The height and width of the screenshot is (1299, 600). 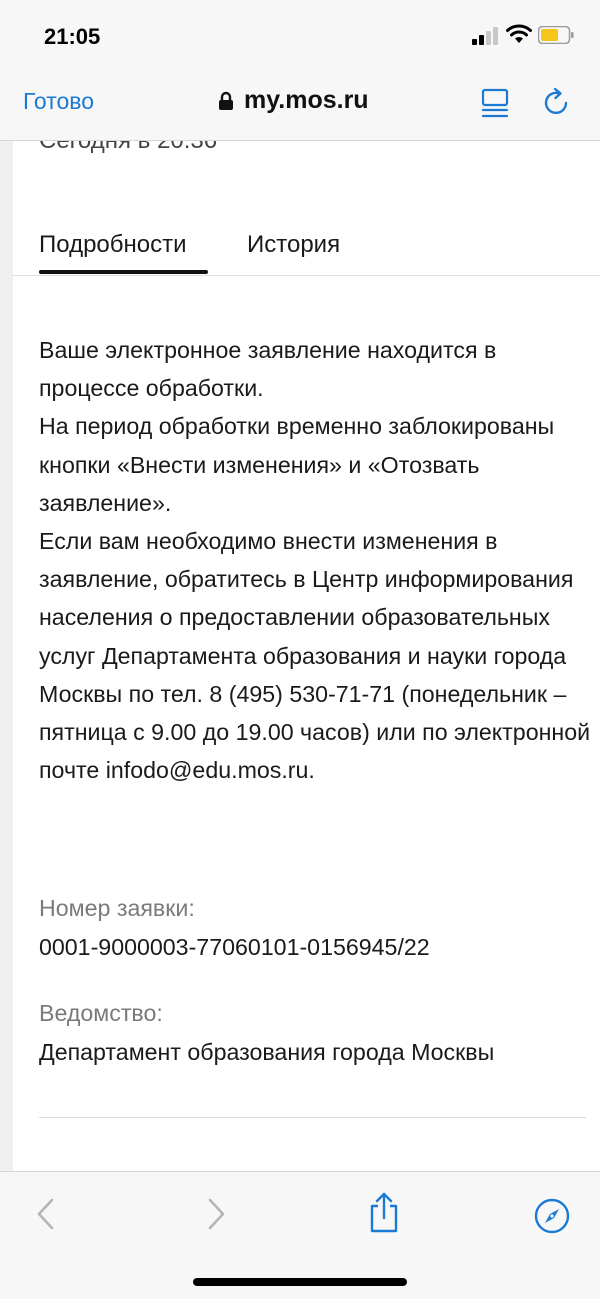 What do you see at coordinates (123, 272) in the screenshot?
I see `active-tab-indicator` at bounding box center [123, 272].